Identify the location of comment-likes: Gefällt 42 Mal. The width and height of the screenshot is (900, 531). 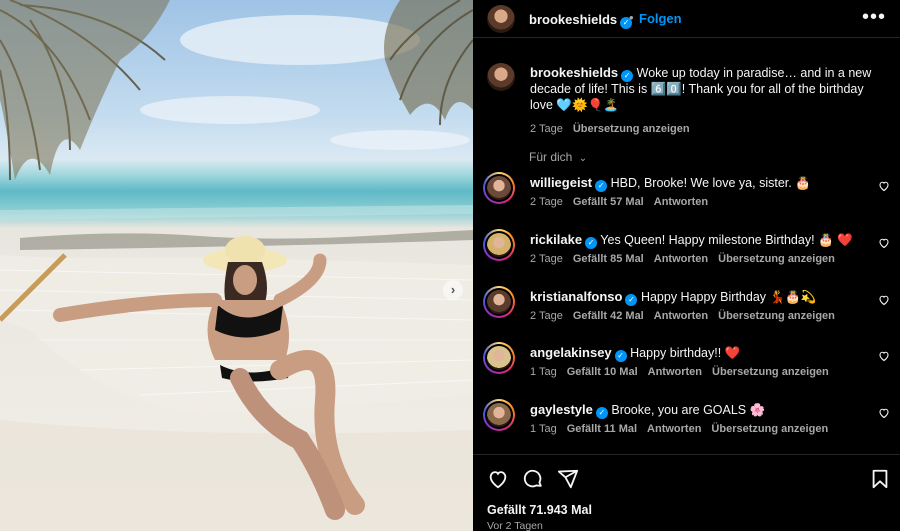
(608, 316).